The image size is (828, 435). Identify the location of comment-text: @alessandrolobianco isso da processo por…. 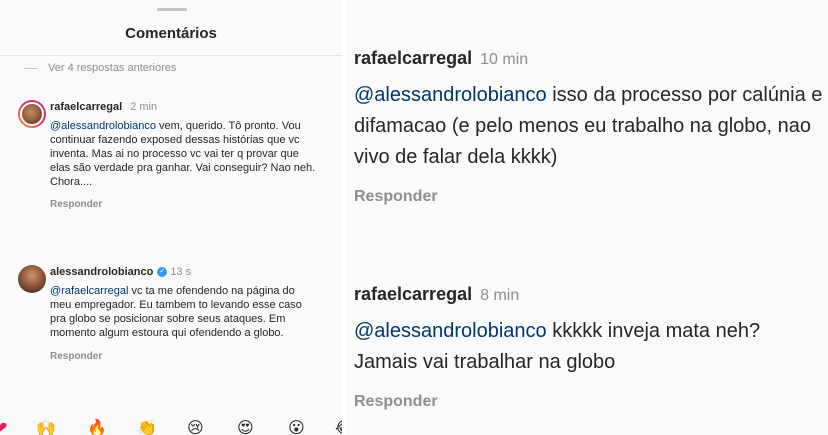
(589, 126).